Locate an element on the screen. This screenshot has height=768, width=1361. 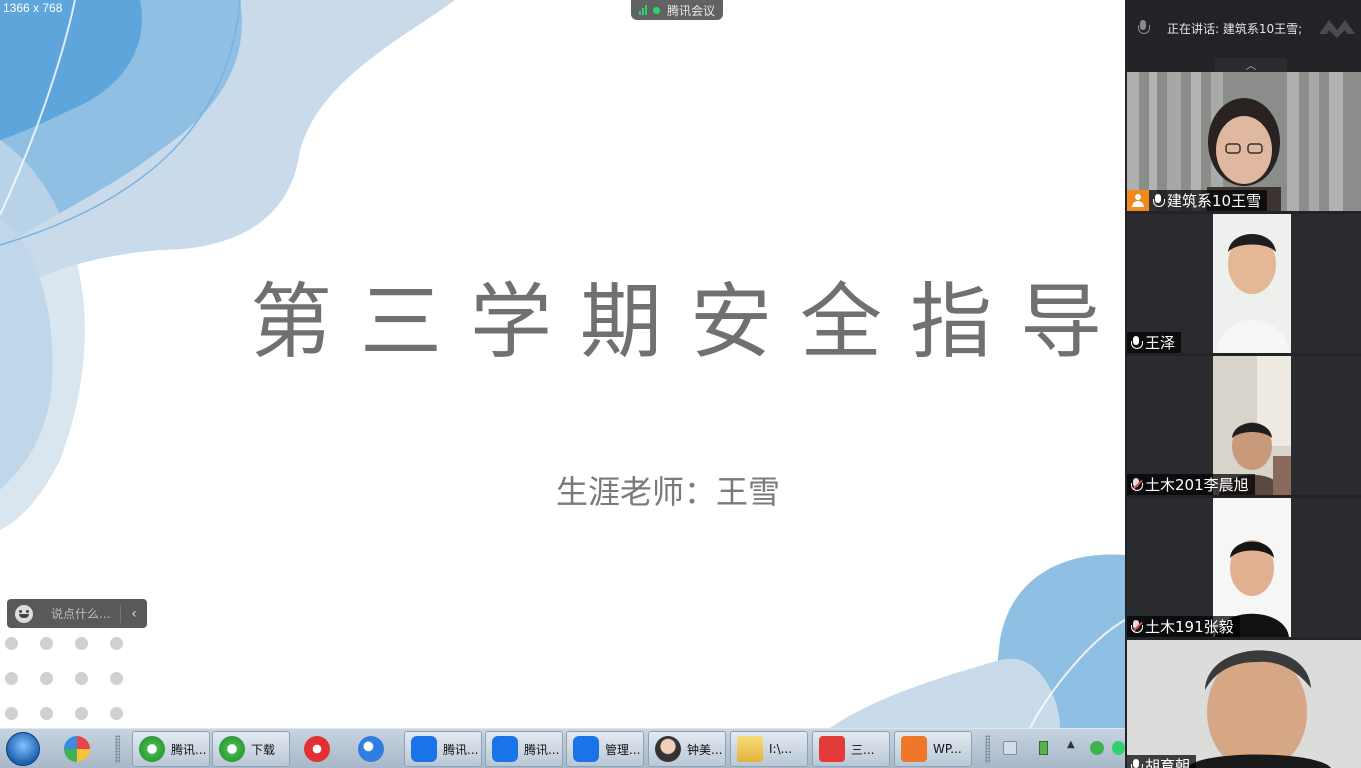
participant-name-tag: 胡育朝 is located at coordinates (1162, 761).